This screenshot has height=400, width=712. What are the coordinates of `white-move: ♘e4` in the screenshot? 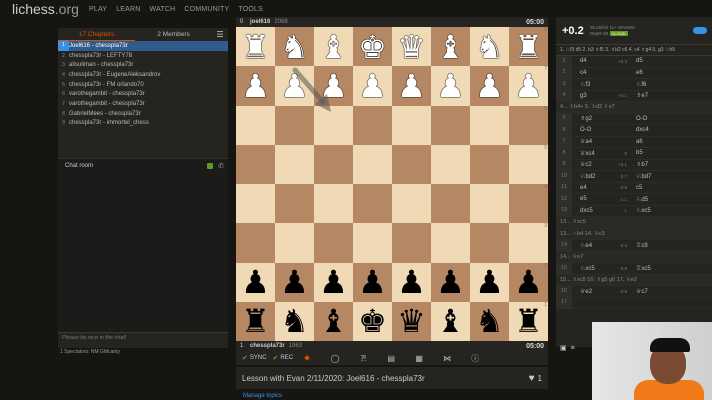 It's located at (592, 245).